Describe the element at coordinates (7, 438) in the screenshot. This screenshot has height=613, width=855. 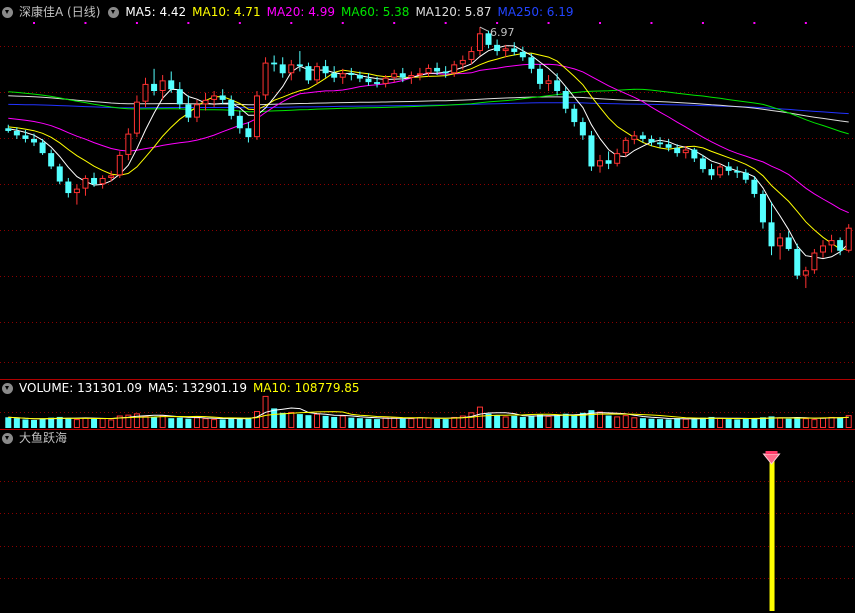
I see `indicator-menu-icon` at that location.